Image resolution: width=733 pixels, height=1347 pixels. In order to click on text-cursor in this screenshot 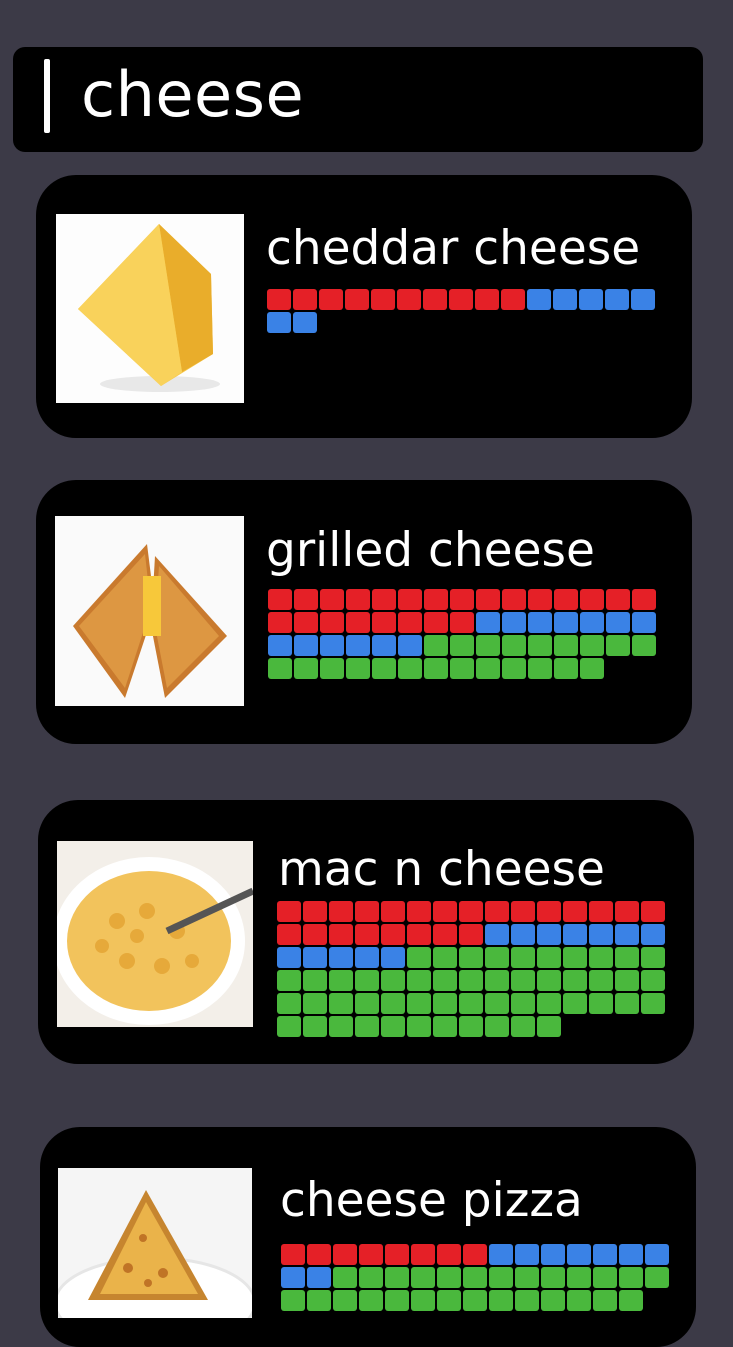, I will do `click(47, 96)`.